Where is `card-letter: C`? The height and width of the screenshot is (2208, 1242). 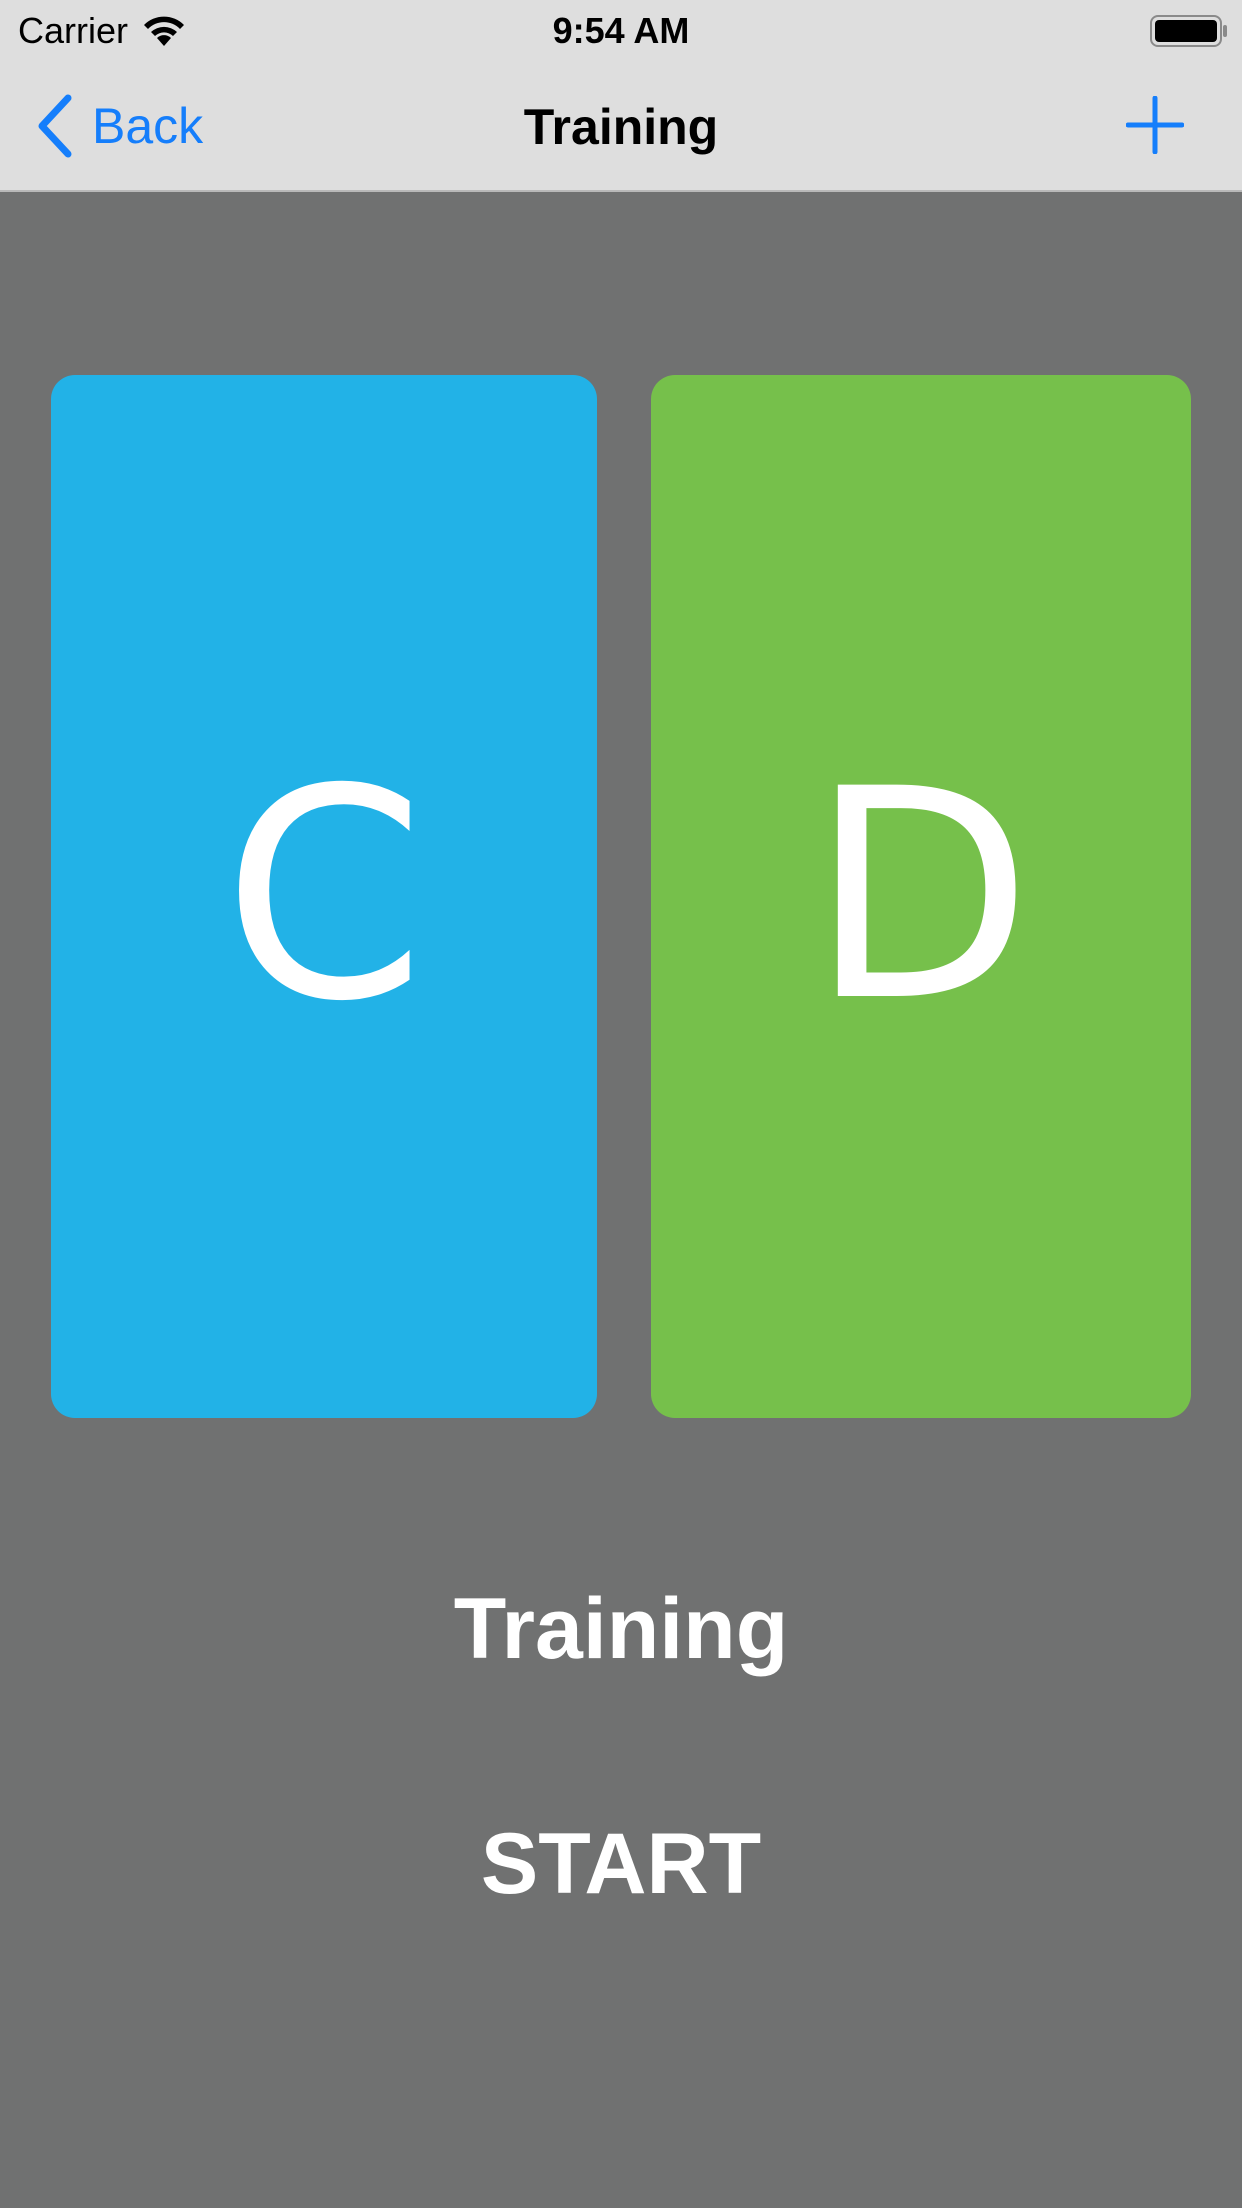 card-letter: C is located at coordinates (324, 896).